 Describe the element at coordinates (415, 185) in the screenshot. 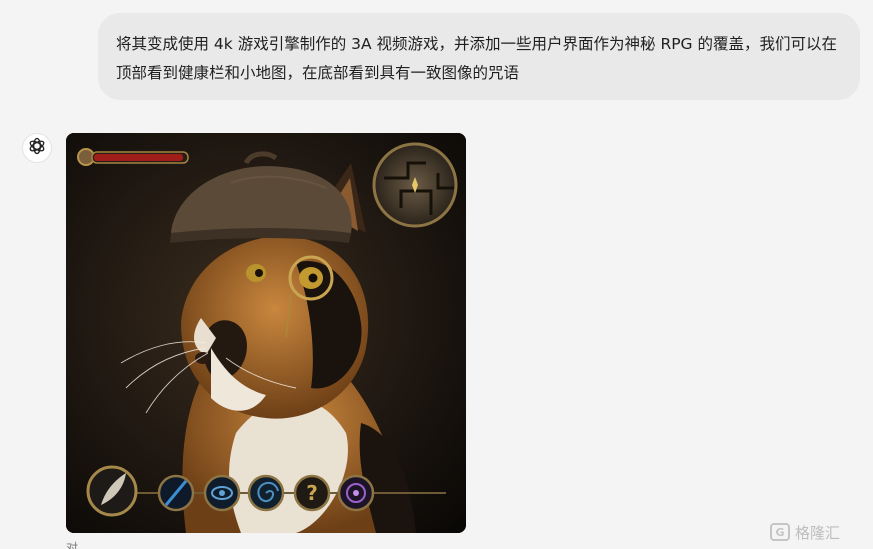

I see `minimap-icon` at that location.